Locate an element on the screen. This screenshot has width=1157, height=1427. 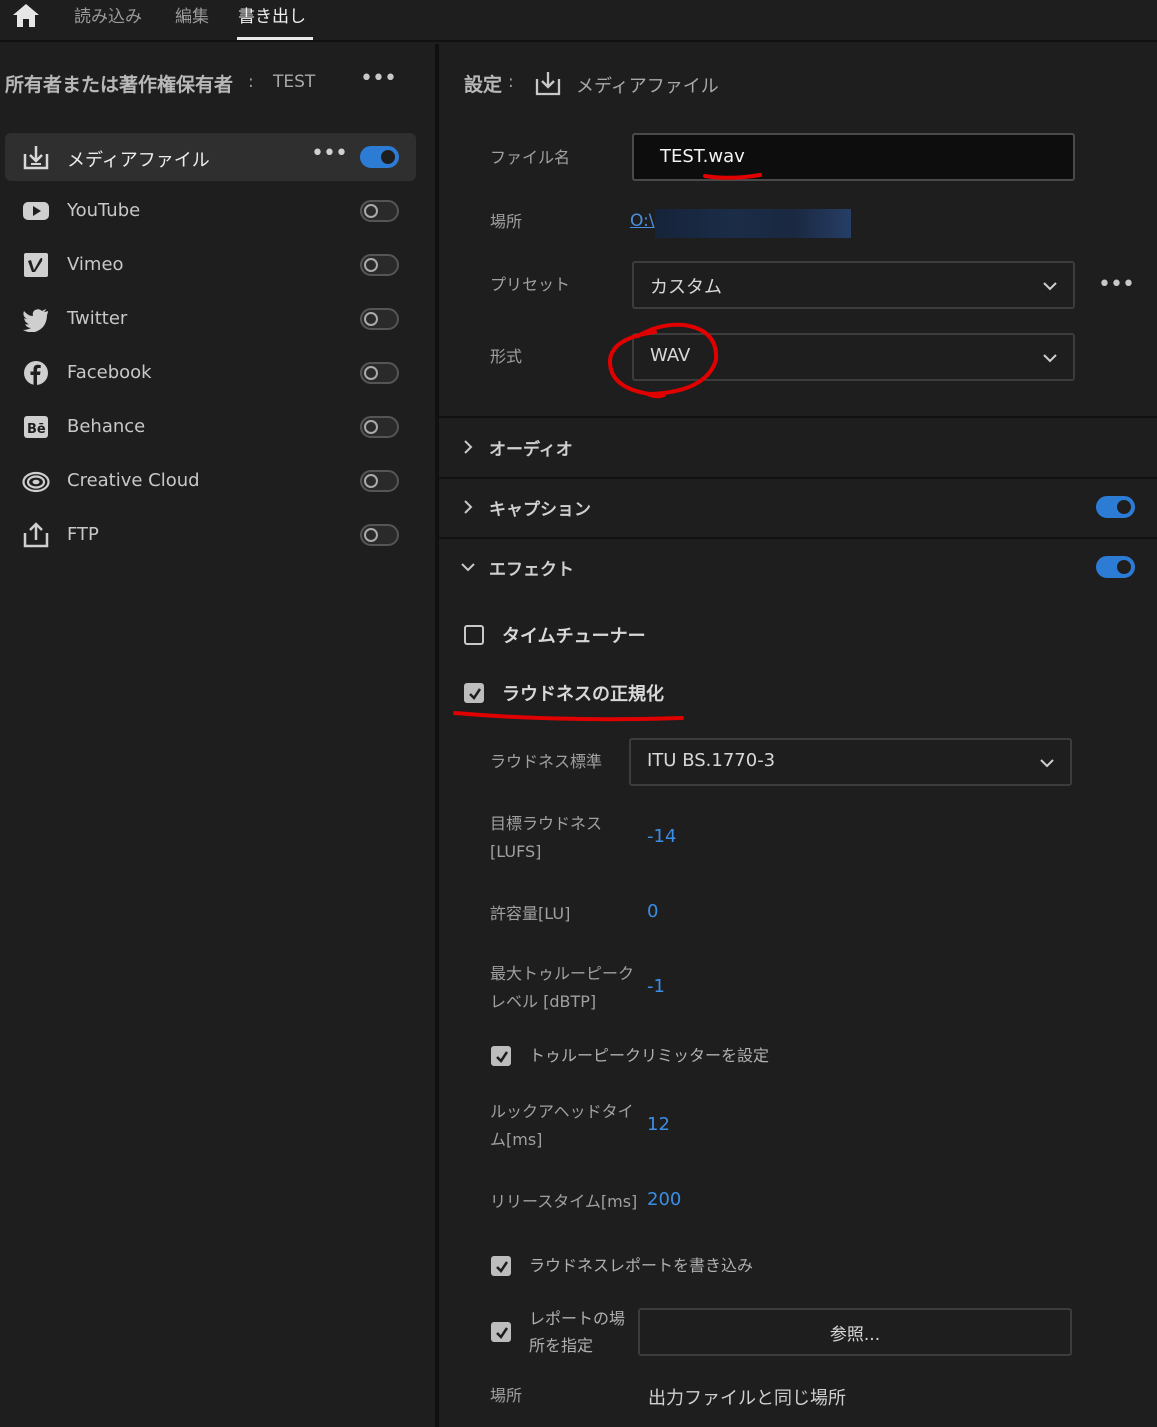
max-true-peak-unit: レベル [dBTP] is located at coordinates (543, 1001).